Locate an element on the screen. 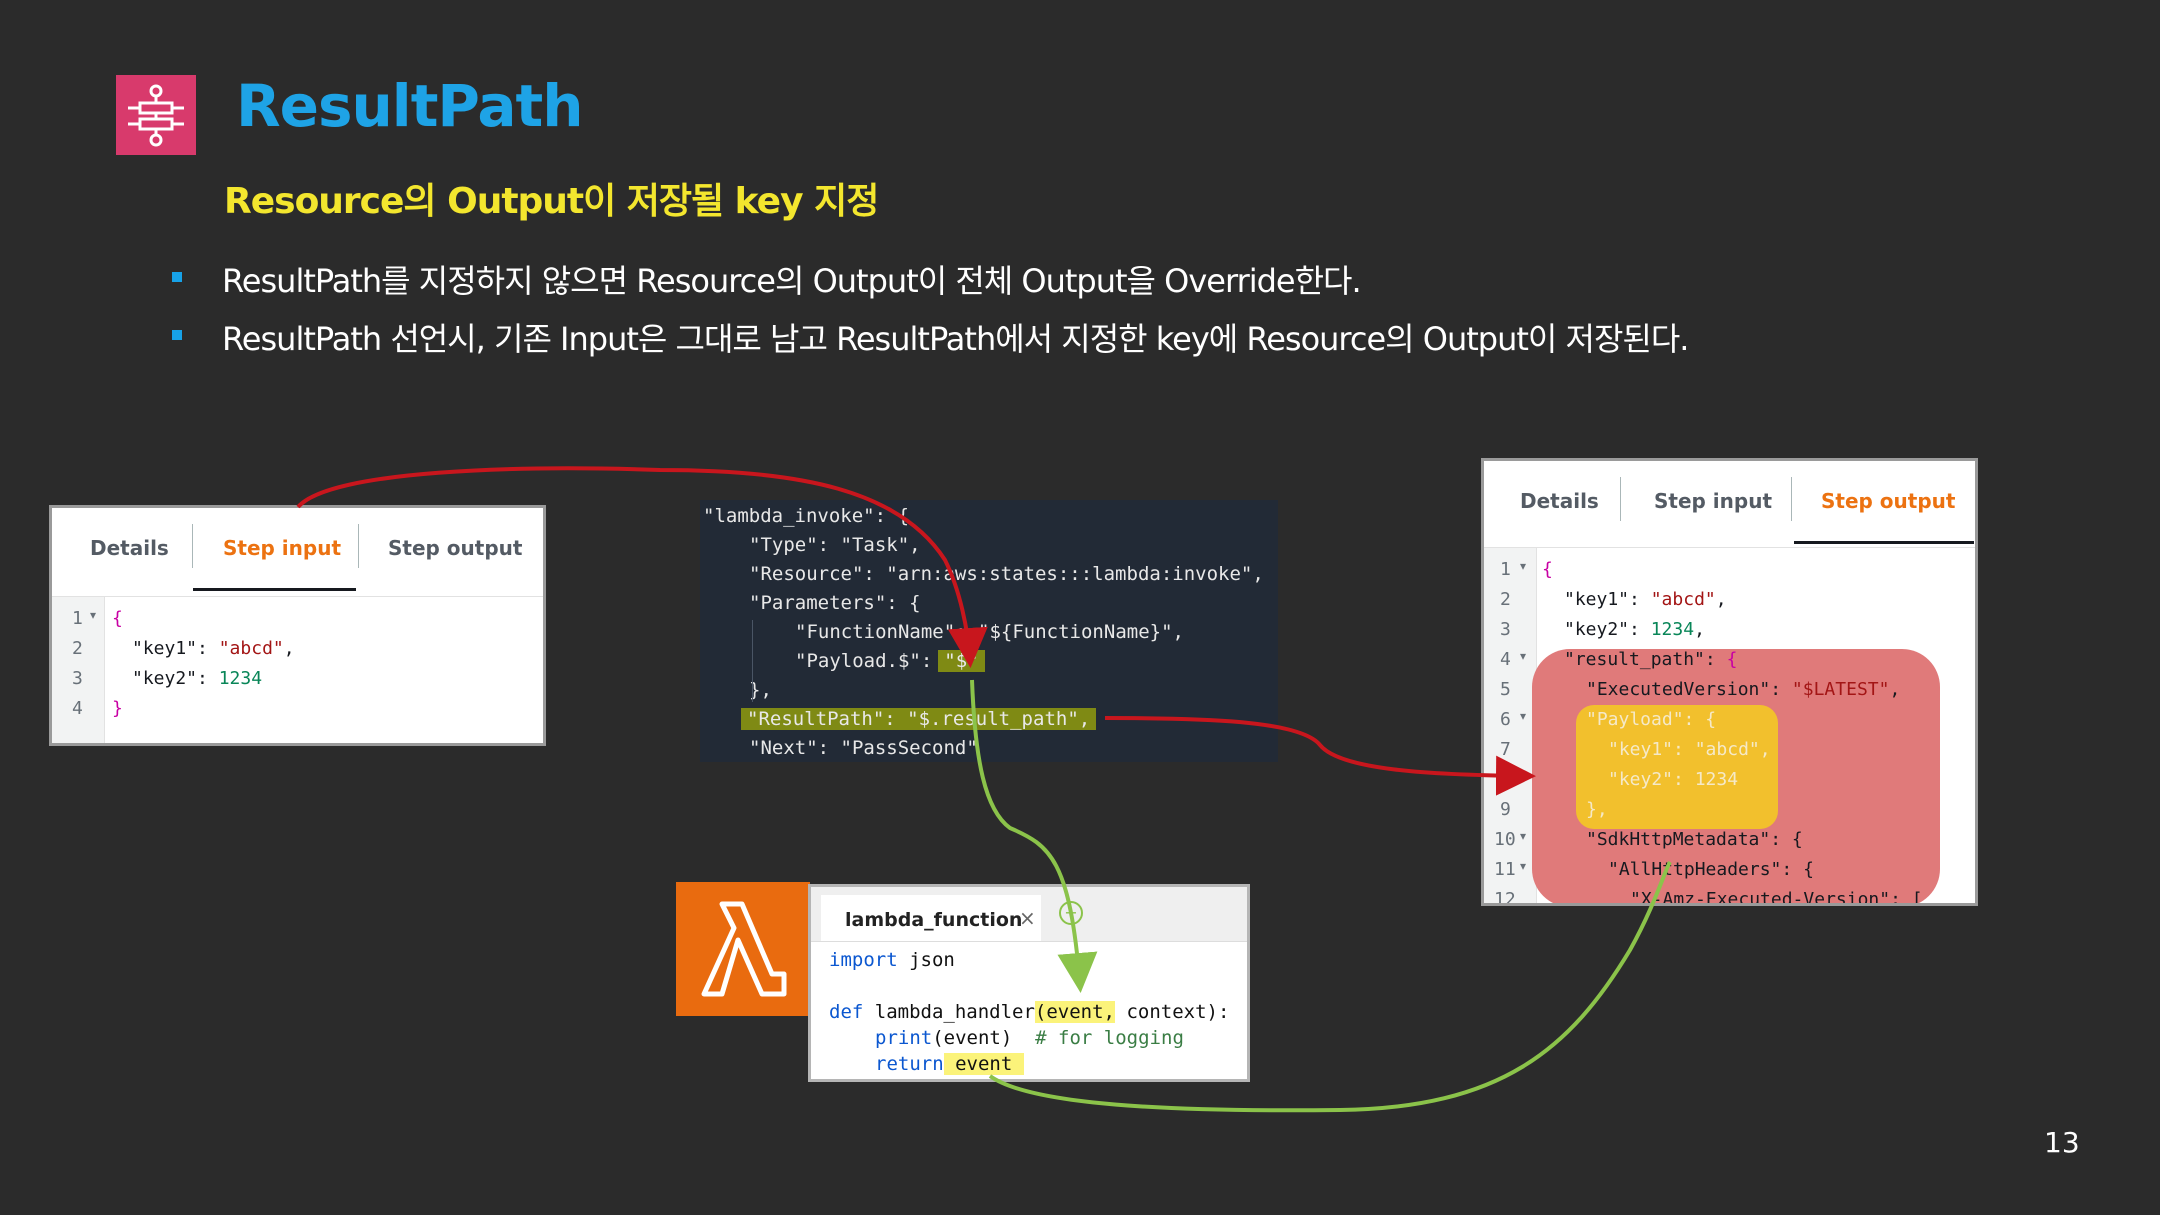  page-number: 13 is located at coordinates (2062, 1142).